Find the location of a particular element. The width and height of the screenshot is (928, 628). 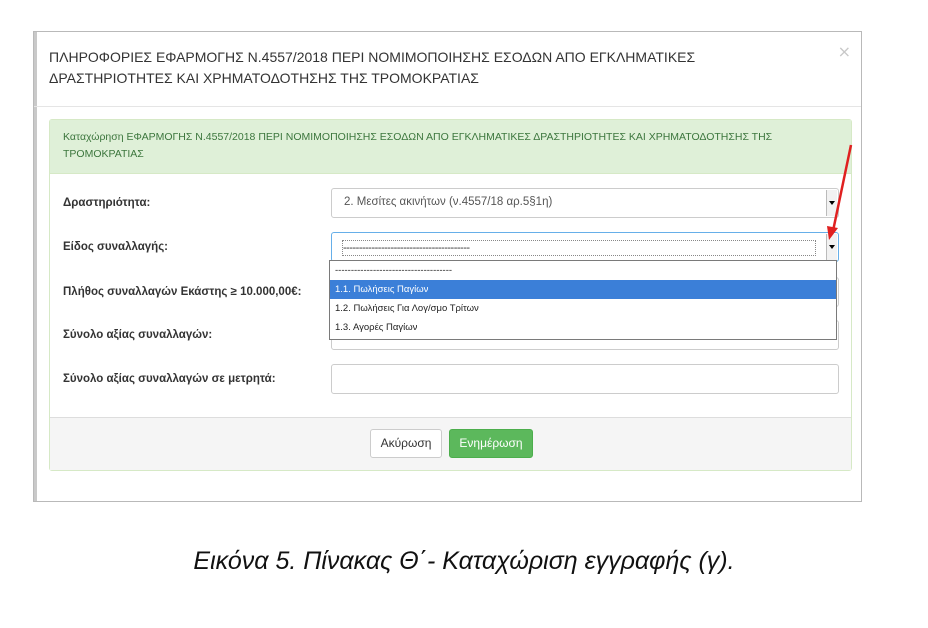

transaction-type-label: Είδος συναλλαγής: is located at coordinates (116, 247).